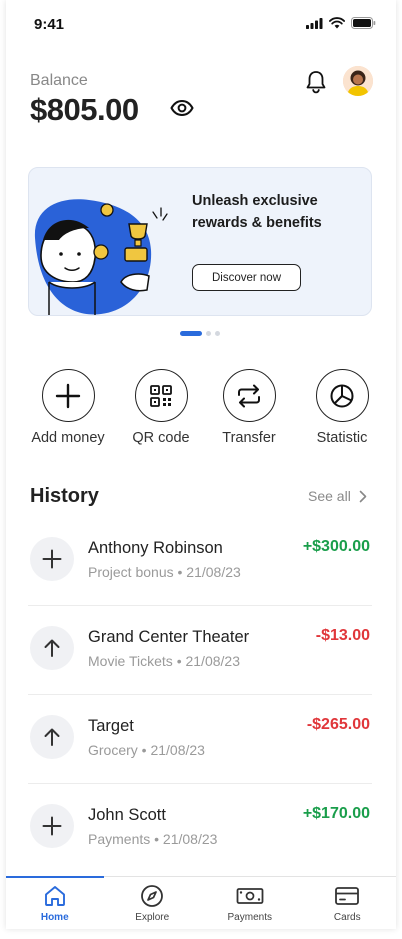 This screenshot has height=939, width=402. What do you see at coordinates (329, 496) in the screenshot?
I see `see-all-label: See all` at bounding box center [329, 496].